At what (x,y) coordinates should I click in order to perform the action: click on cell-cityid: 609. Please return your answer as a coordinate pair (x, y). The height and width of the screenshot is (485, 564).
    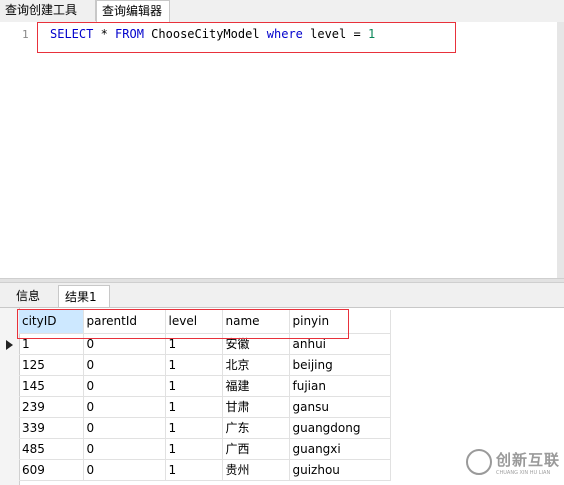
    Looking at the image, I should click on (51, 470).